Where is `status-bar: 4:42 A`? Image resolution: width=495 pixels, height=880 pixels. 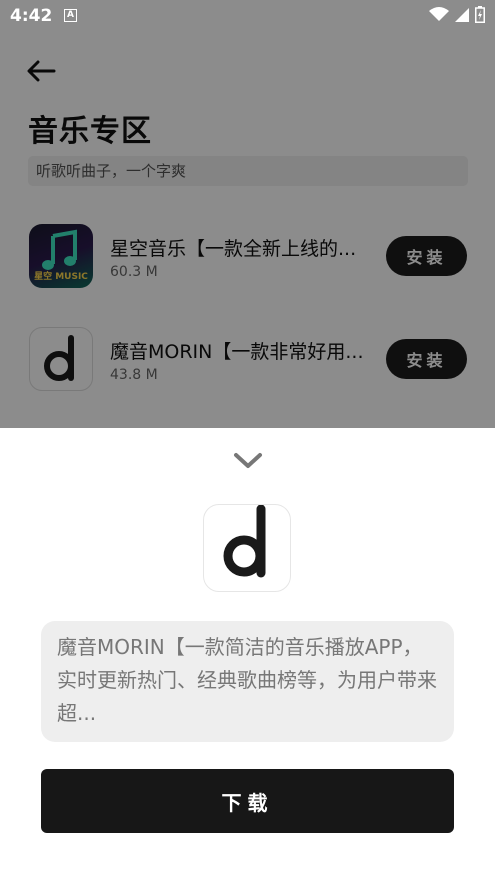
status-bar: 4:42 A is located at coordinates (247, 17).